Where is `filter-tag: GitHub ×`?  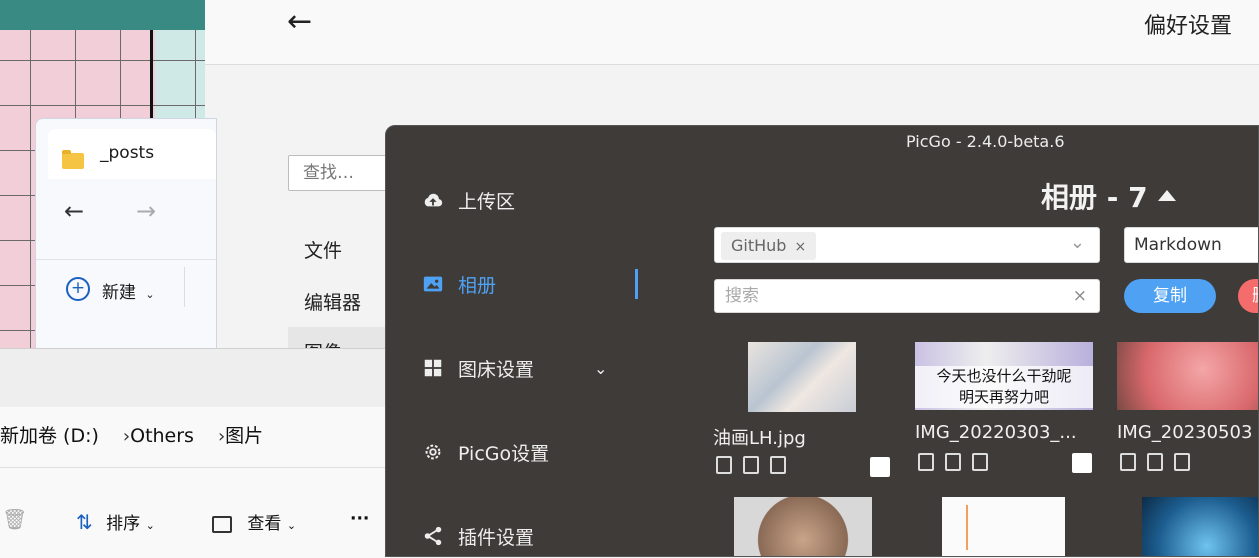
filter-tag: GitHub × is located at coordinates (769, 246).